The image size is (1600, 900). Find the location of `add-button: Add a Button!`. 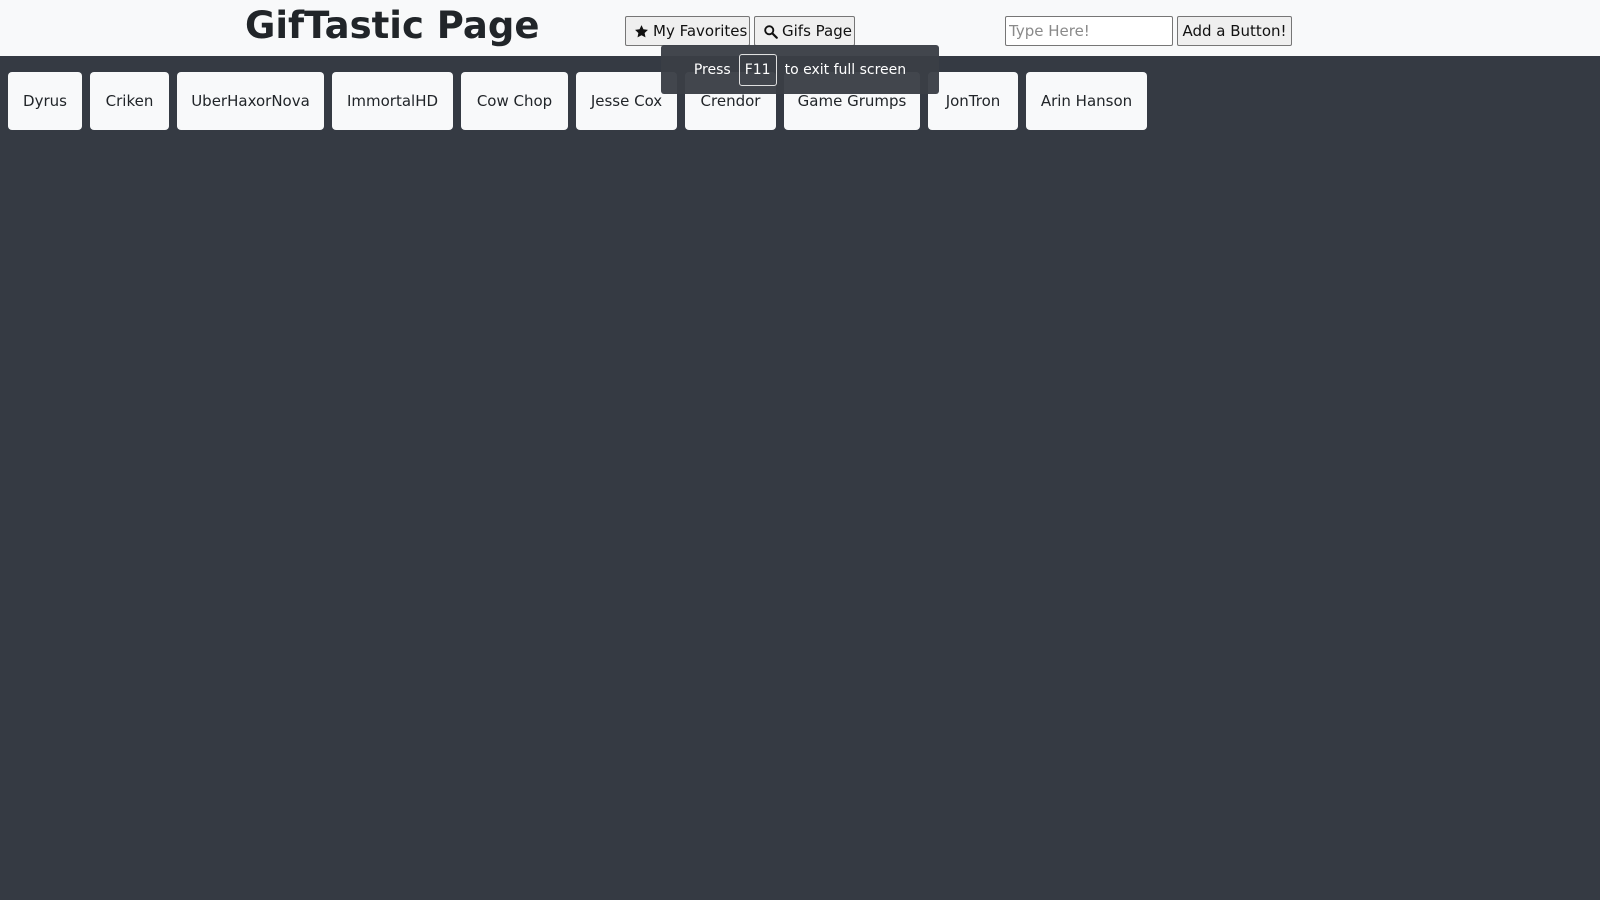

add-button: Add a Button! is located at coordinates (1234, 31).